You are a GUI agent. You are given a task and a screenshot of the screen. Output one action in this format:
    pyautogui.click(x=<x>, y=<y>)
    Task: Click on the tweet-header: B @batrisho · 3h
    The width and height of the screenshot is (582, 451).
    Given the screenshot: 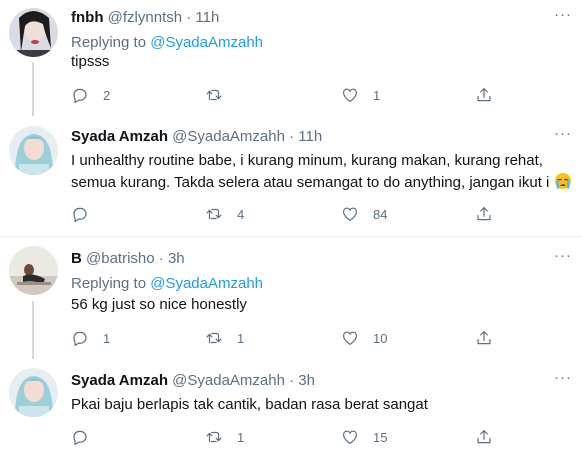 What is the action you would take?
    pyautogui.click(x=128, y=258)
    